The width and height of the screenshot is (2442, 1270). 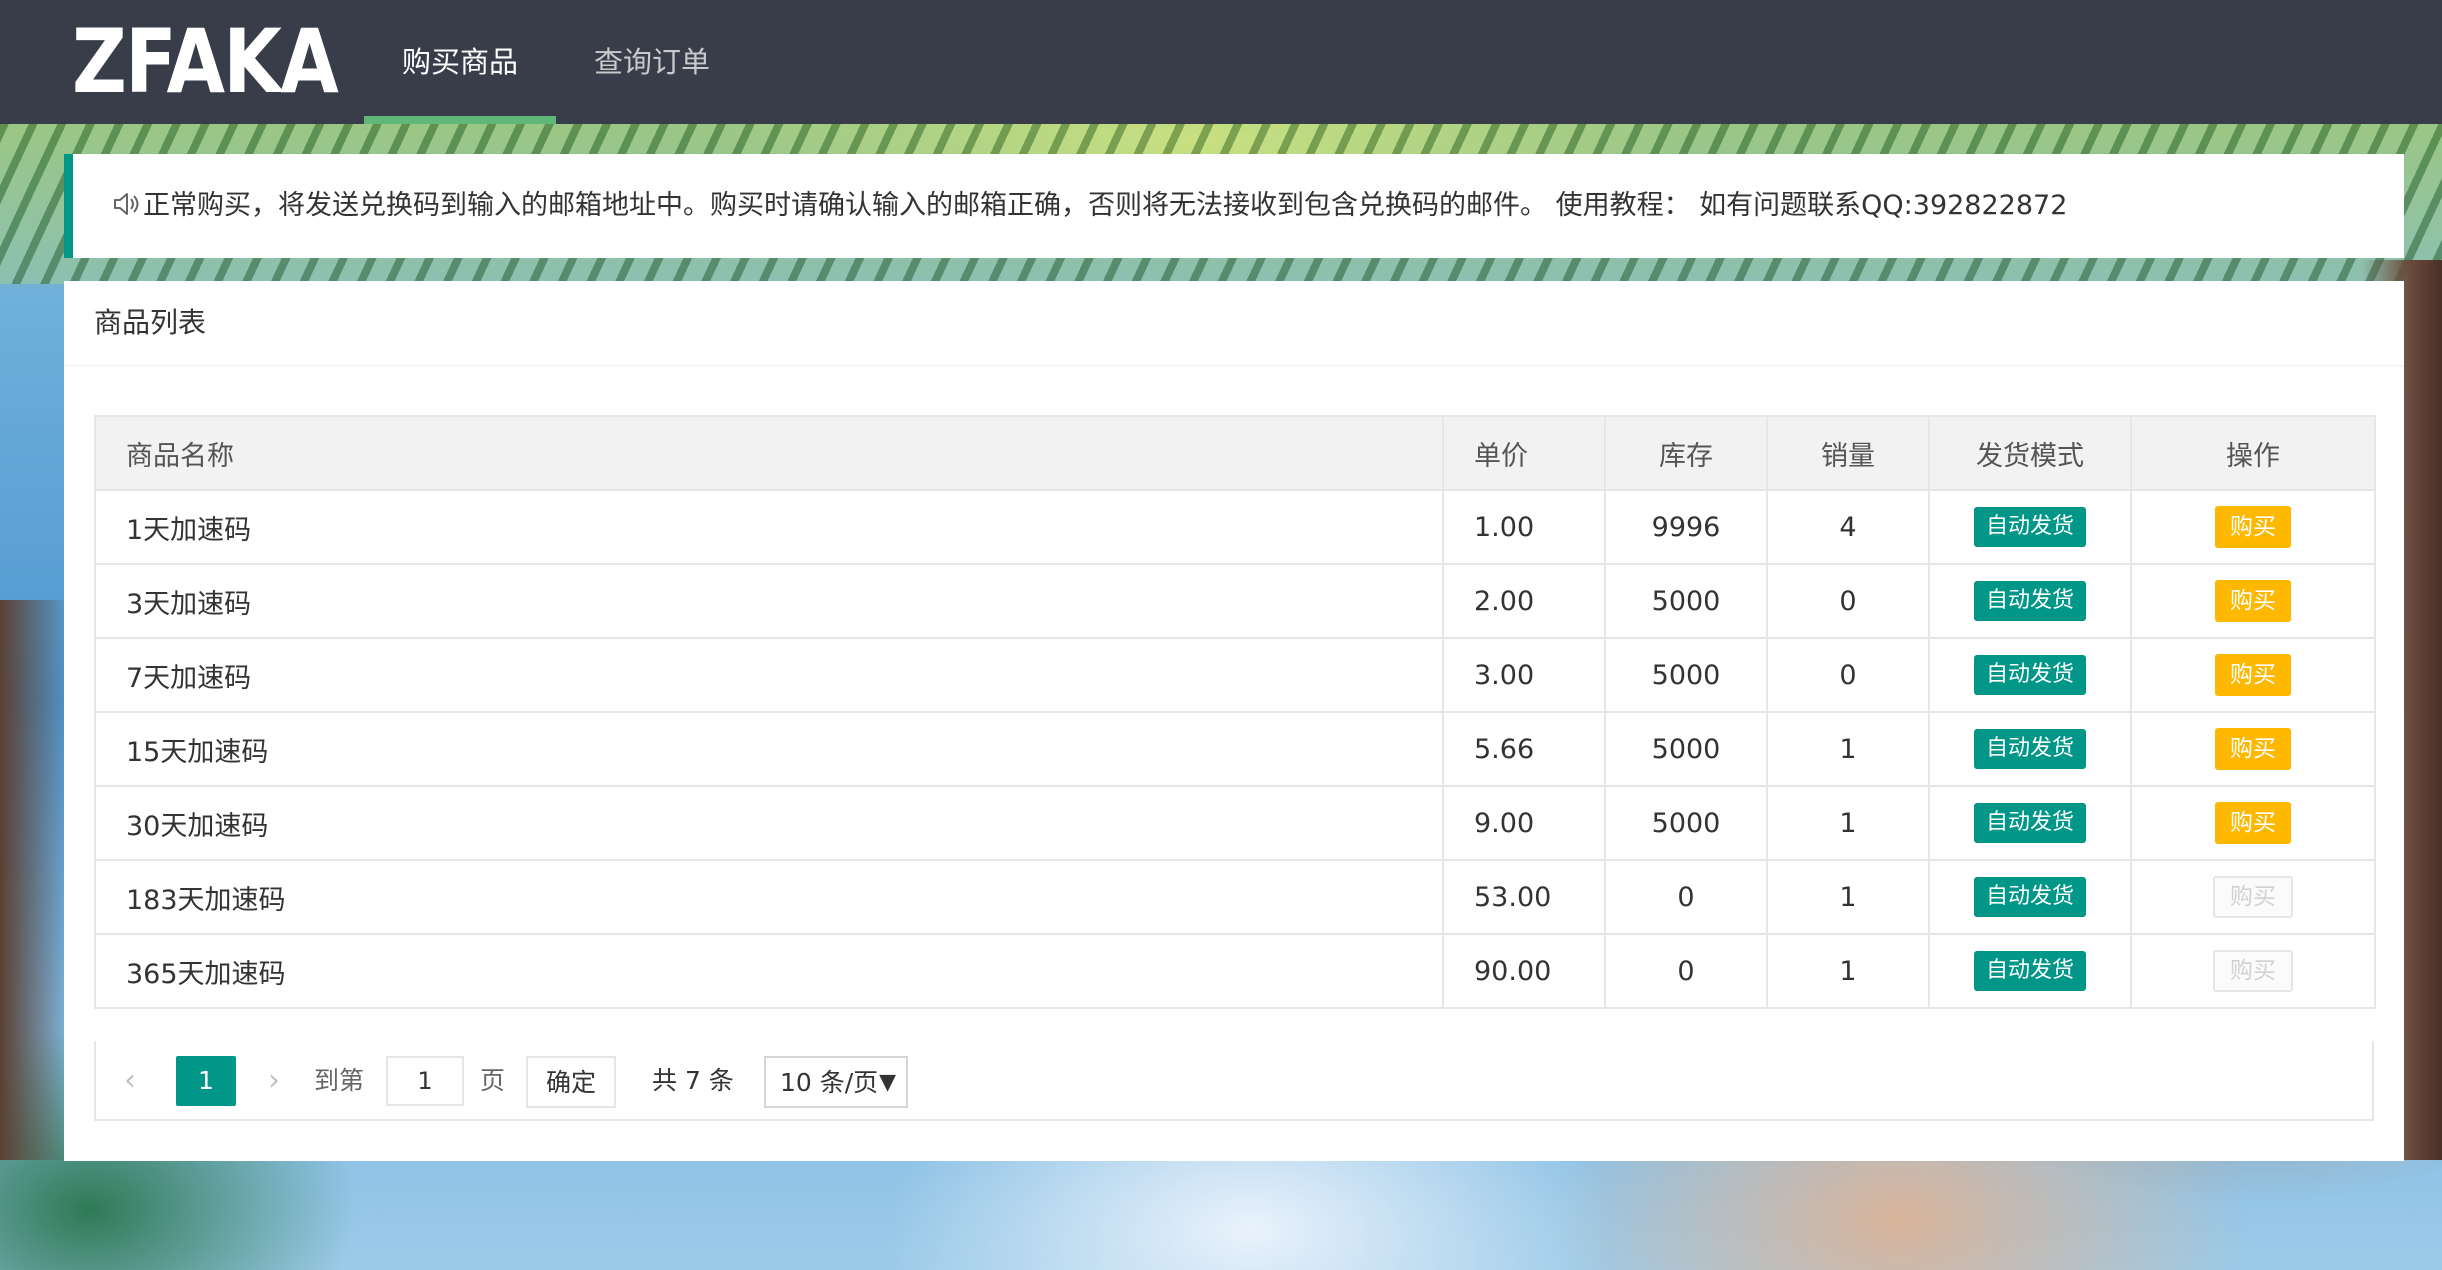 What do you see at coordinates (1234, 1081) in the screenshot?
I see `pagination: ‹ 1 › 到第 页 确定 共 7 条 10 条/页 ▼` at bounding box center [1234, 1081].